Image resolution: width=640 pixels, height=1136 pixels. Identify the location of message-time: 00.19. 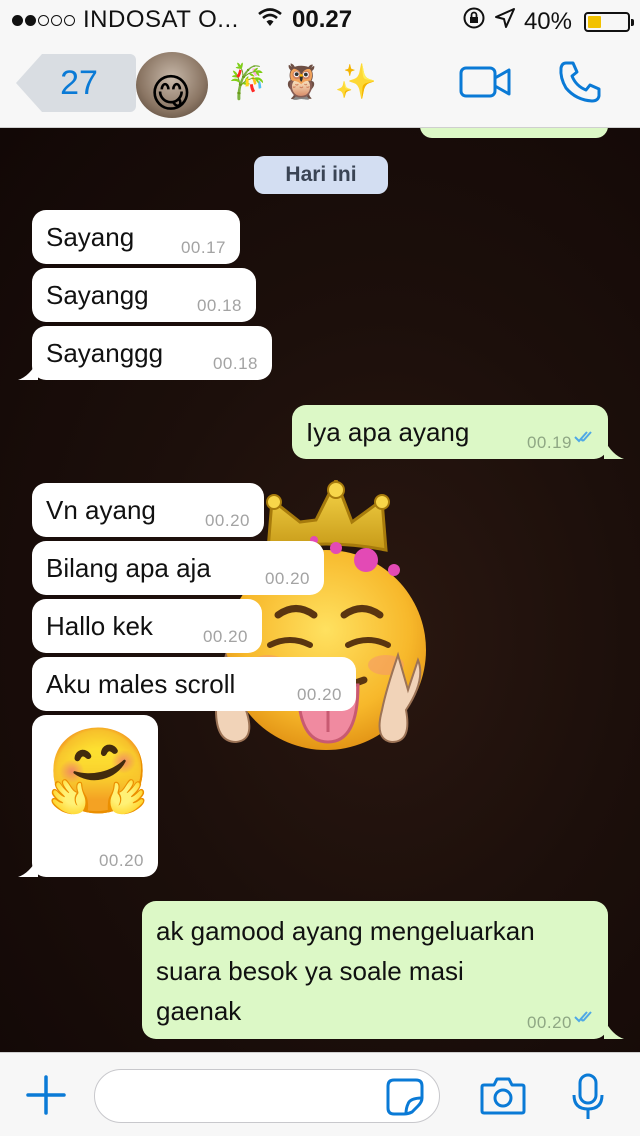
(549, 442).